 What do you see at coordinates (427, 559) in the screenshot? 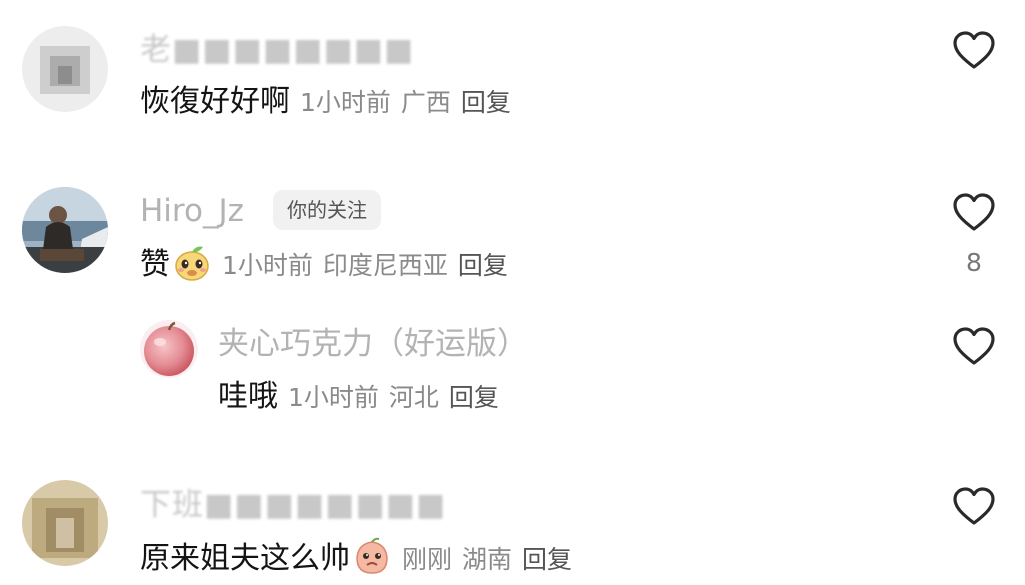
I see `comment-time: 刚刚` at bounding box center [427, 559].